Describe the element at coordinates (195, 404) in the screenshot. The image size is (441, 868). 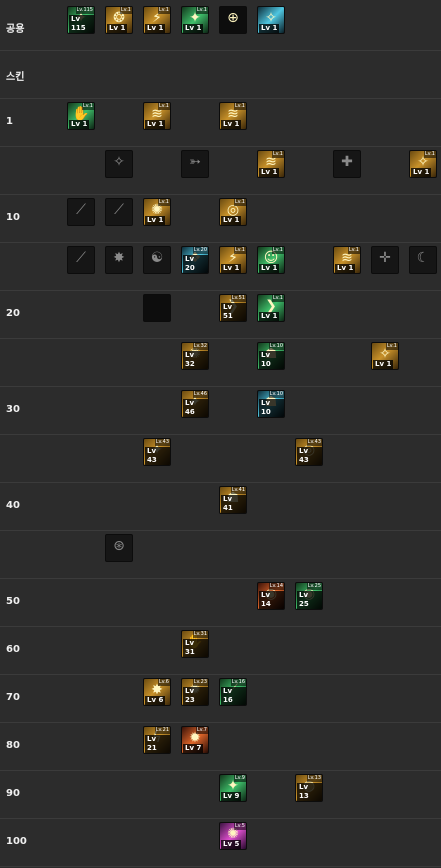
I see `skill-slot: ✦Lv.46Lv 46` at that location.